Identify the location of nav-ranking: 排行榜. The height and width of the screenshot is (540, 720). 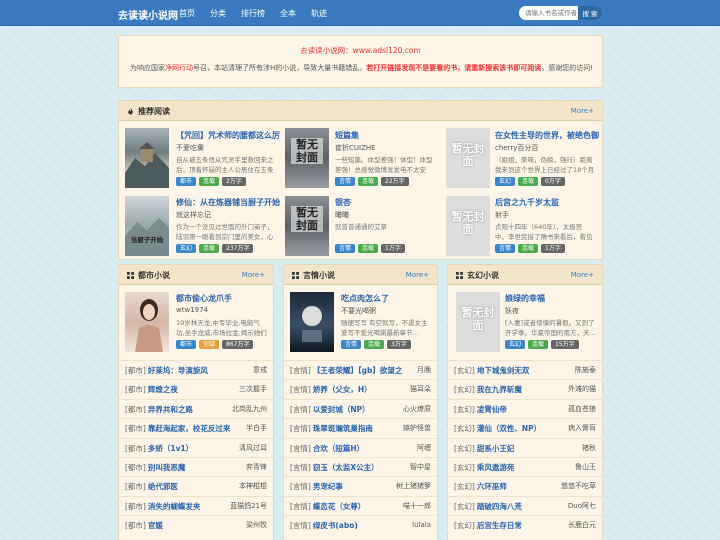
(253, 13).